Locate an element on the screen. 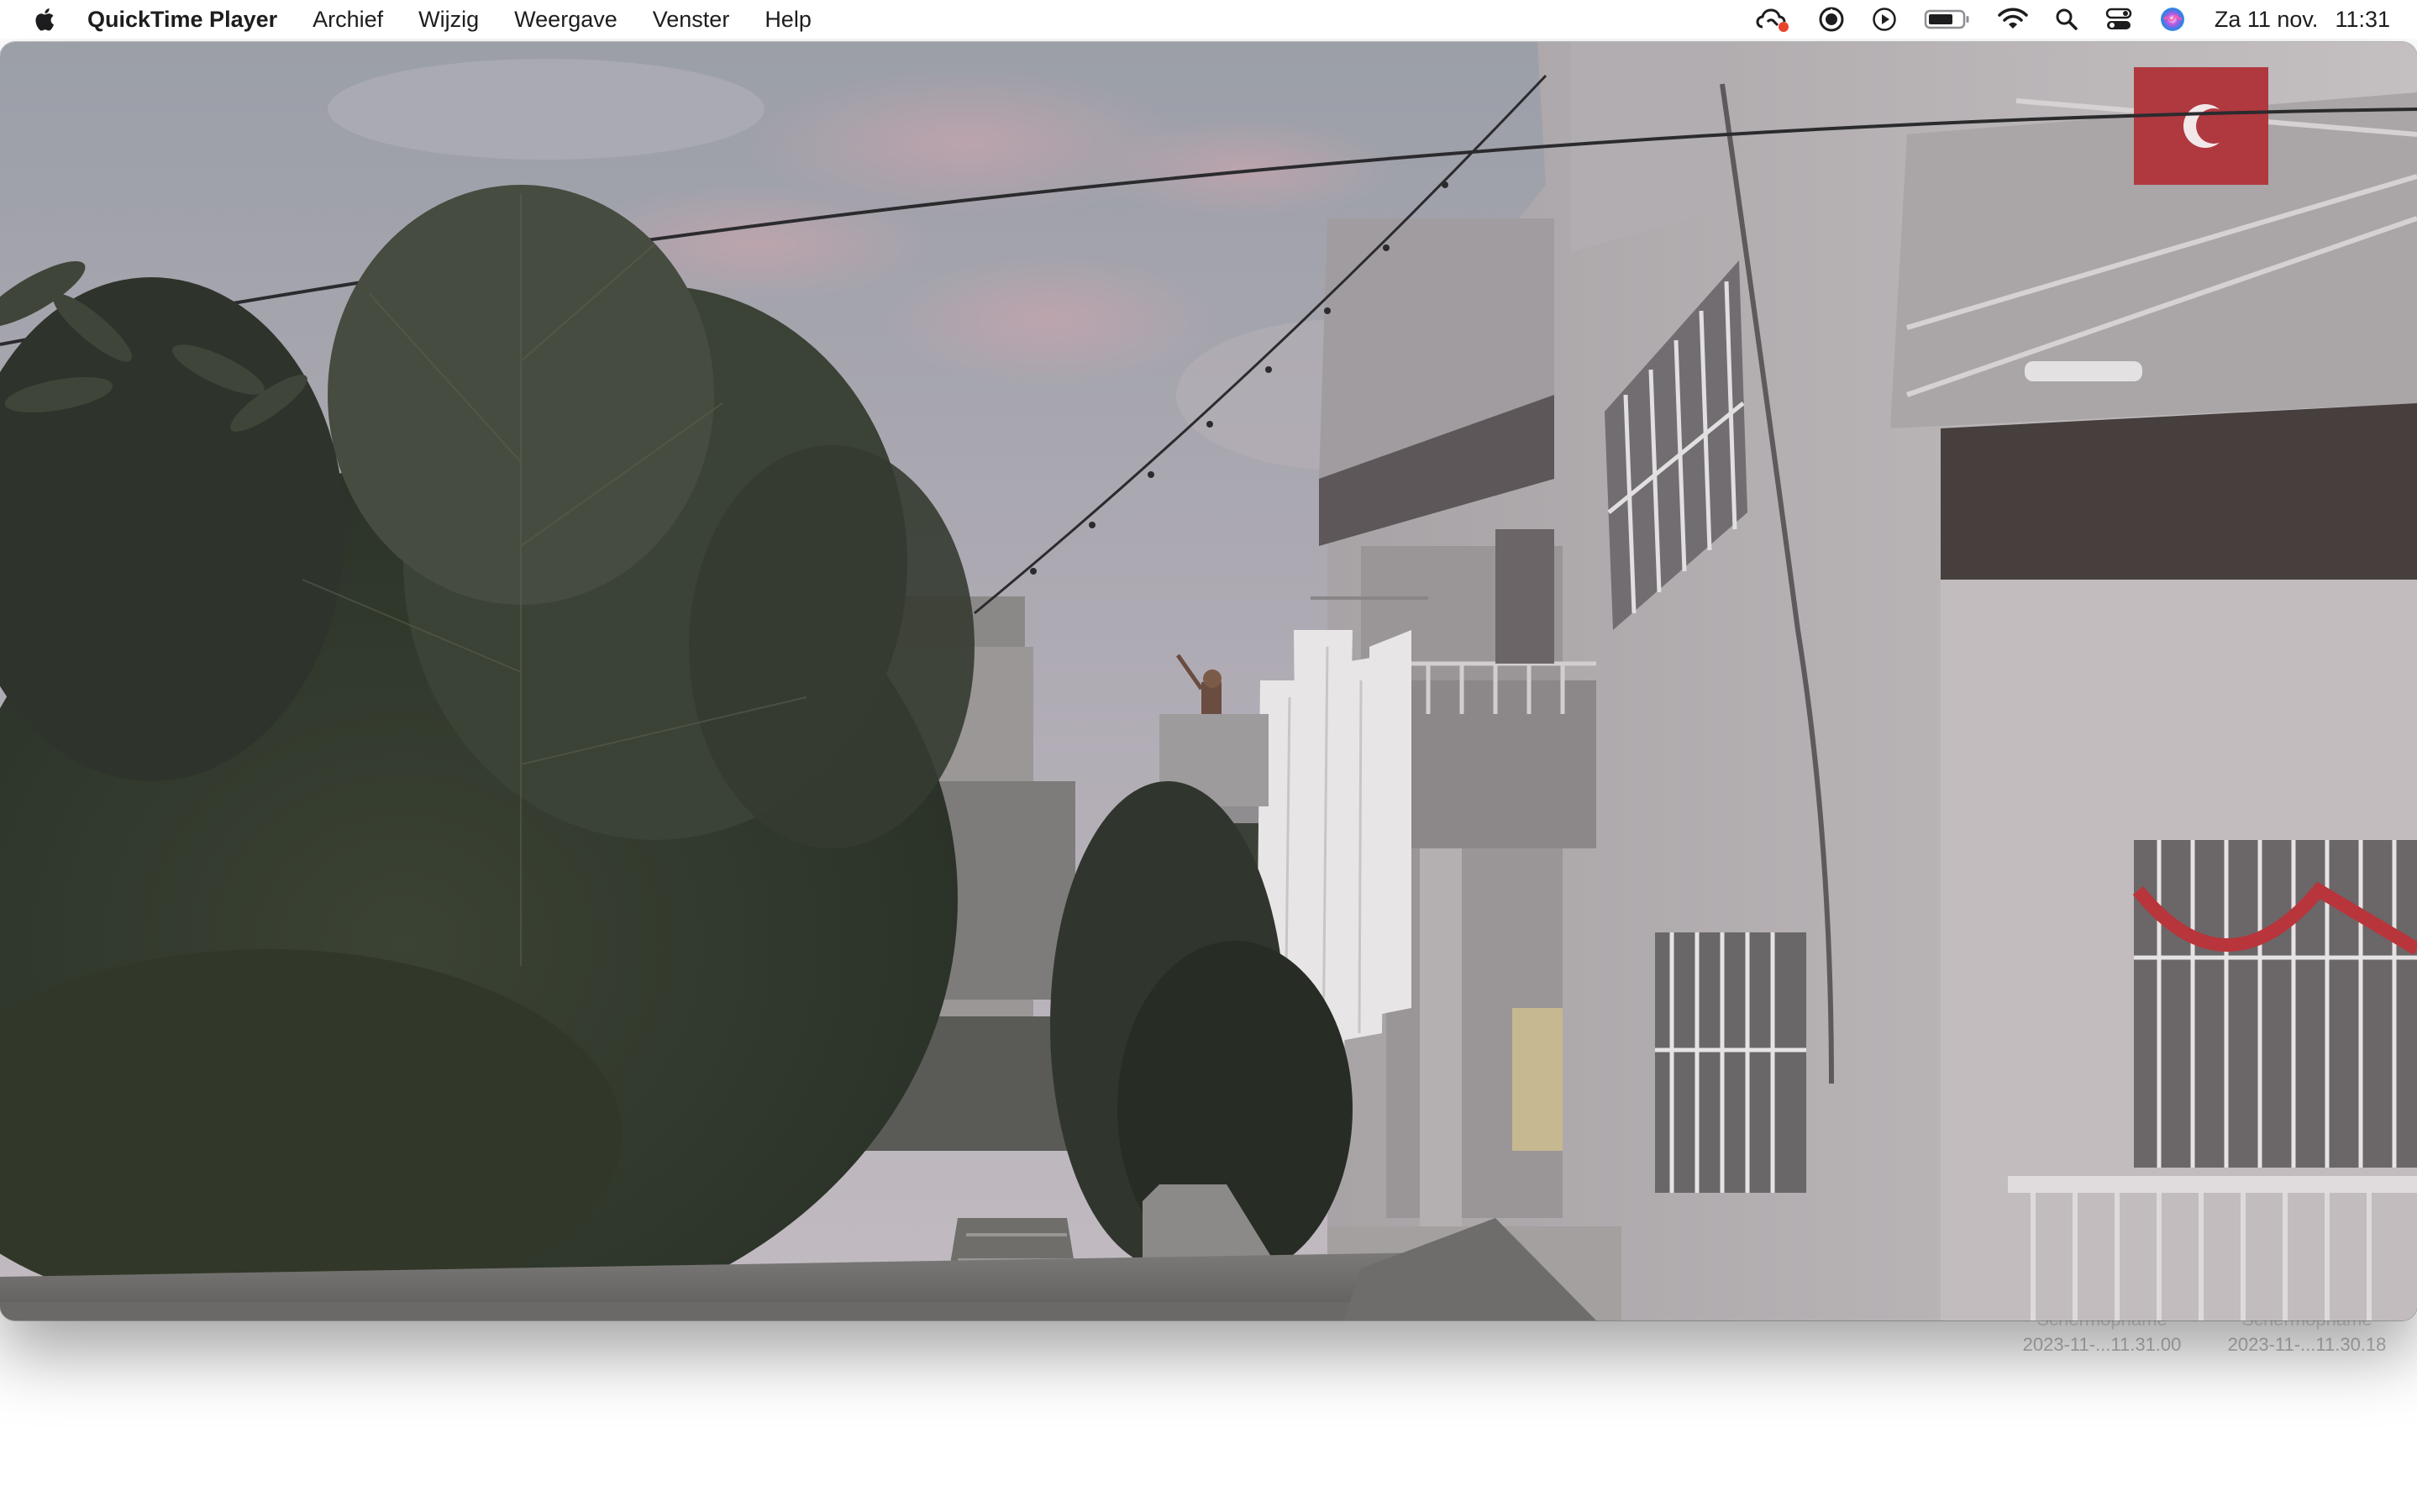  siri-icon is located at coordinates (2172, 19).